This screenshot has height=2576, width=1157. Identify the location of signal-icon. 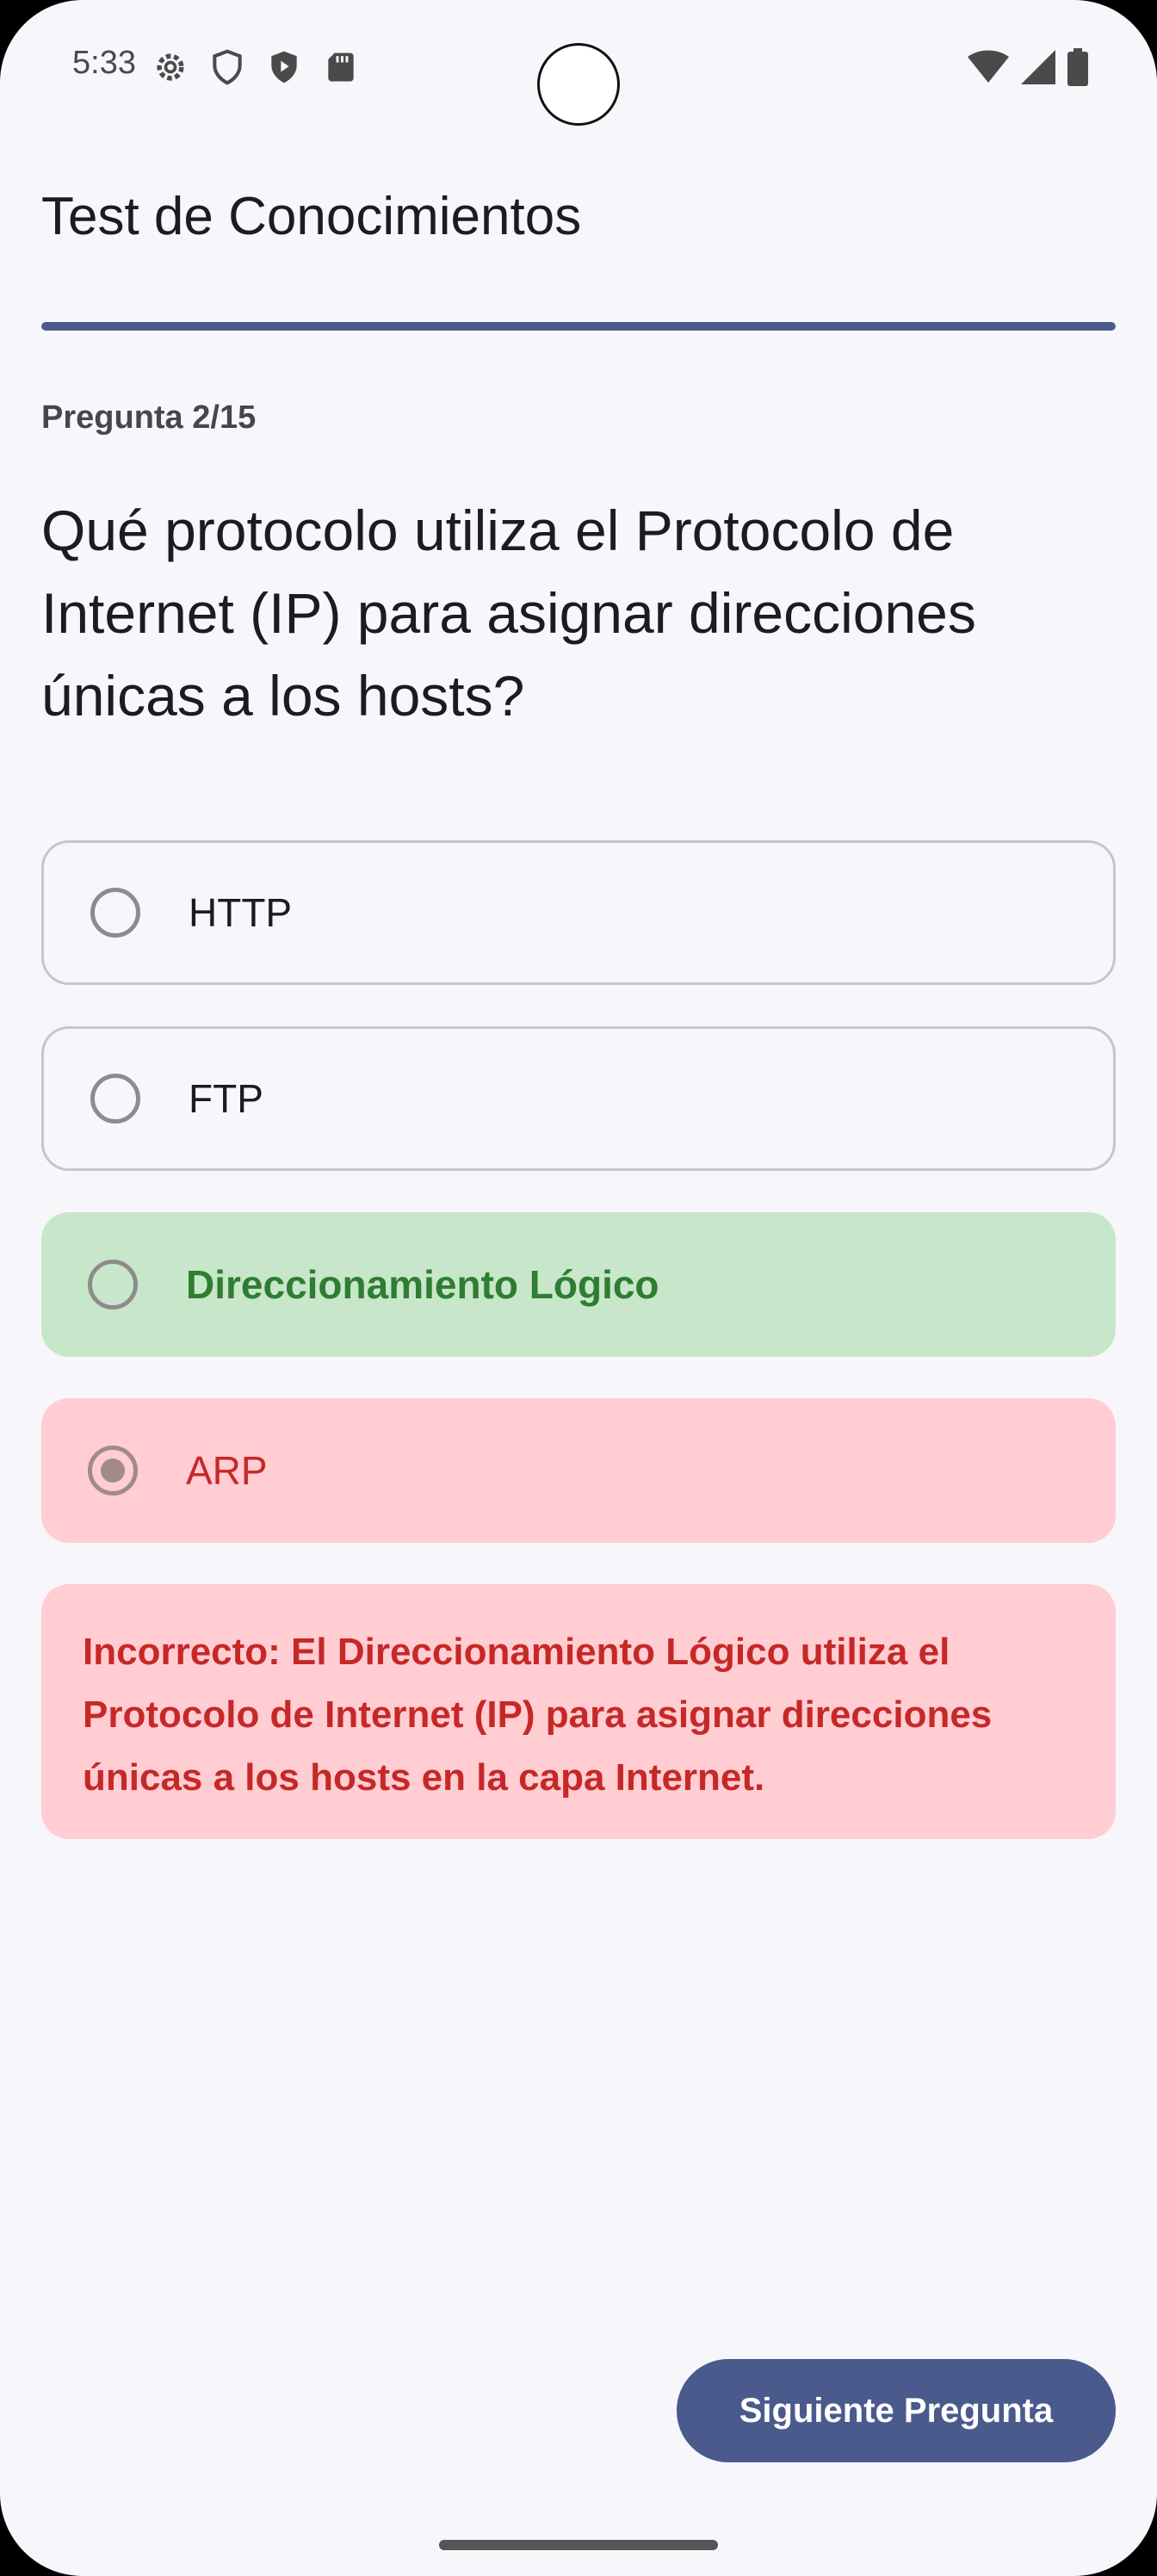
(1038, 69).